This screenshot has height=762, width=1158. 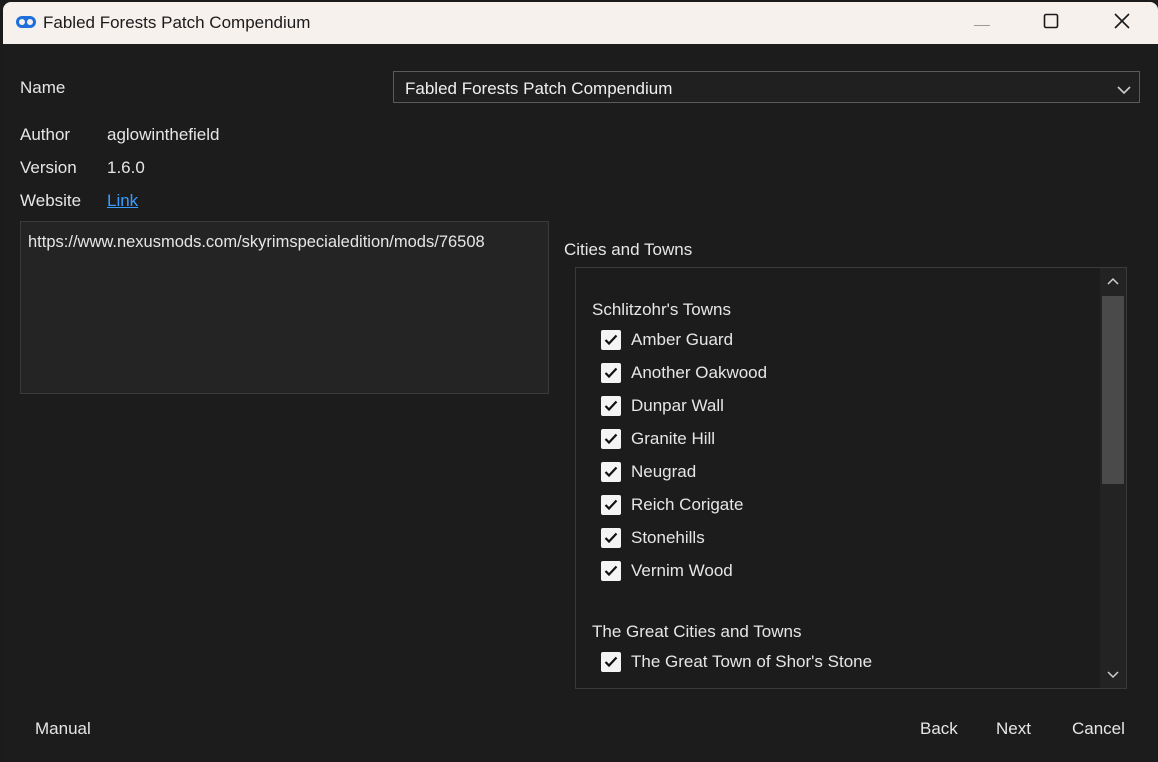 I want to click on website-link: Link, so click(x=122, y=201).